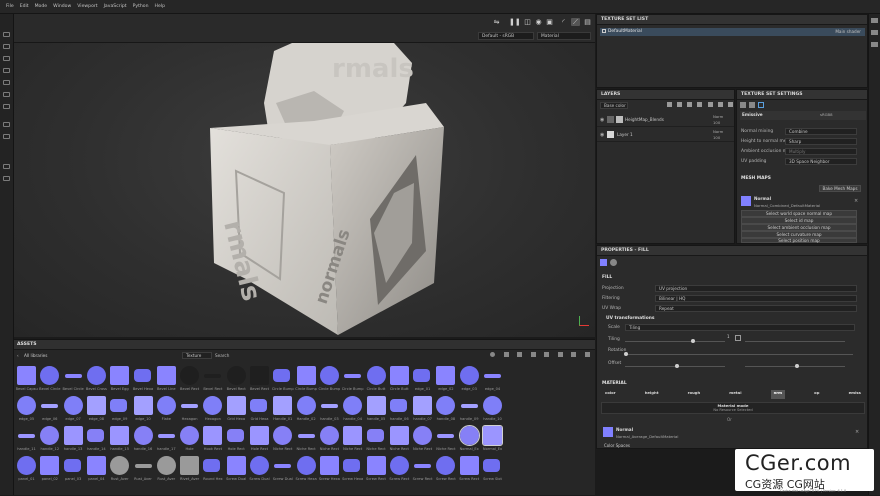  What do you see at coordinates (710, 104) in the screenshot?
I see `folder-icon` at bounding box center [710, 104].